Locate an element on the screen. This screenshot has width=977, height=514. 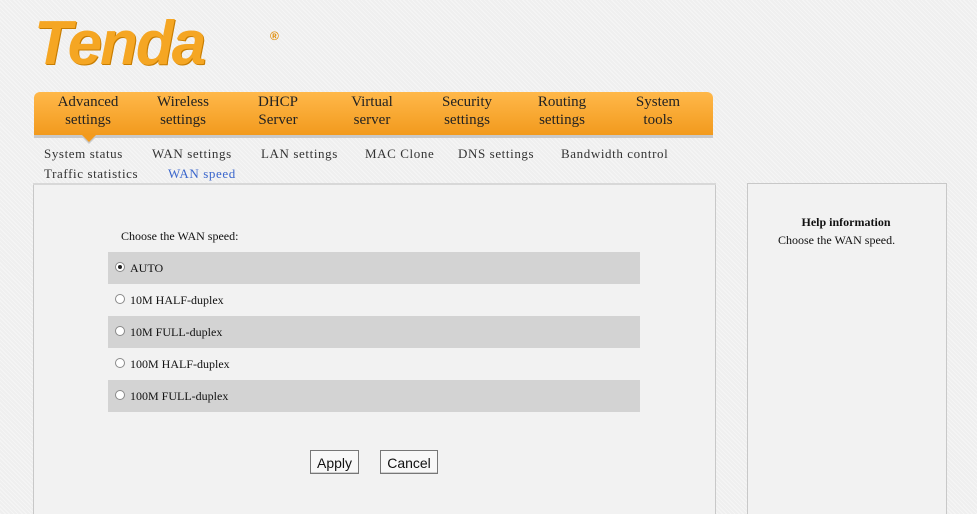
tenda-logo: Tenda ® is located at coordinates (164, 44).